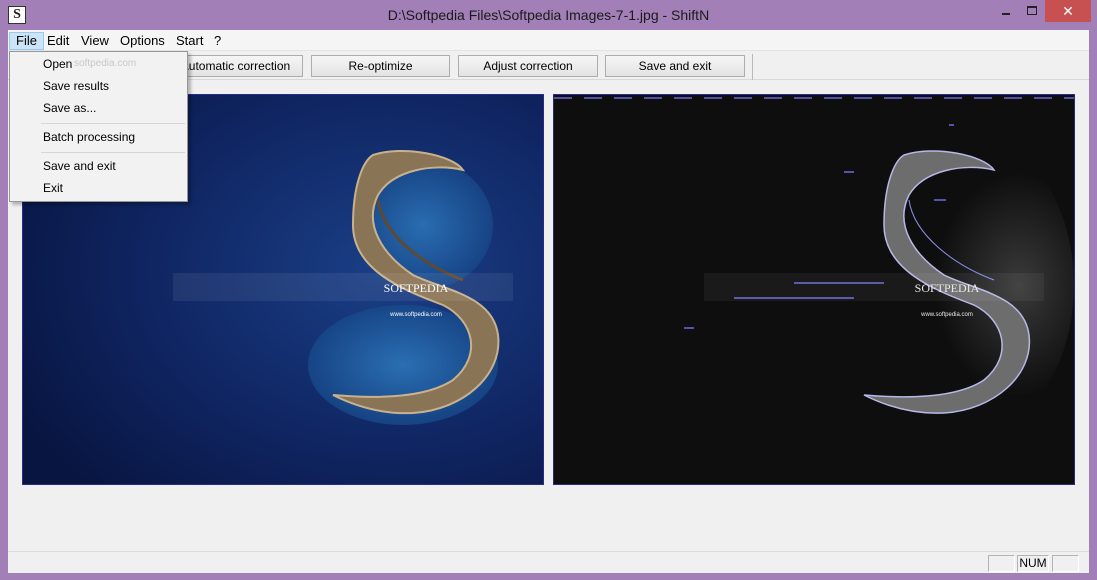 The width and height of the screenshot is (1097, 580). What do you see at coordinates (95, 41) in the screenshot?
I see `menu-view: View` at bounding box center [95, 41].